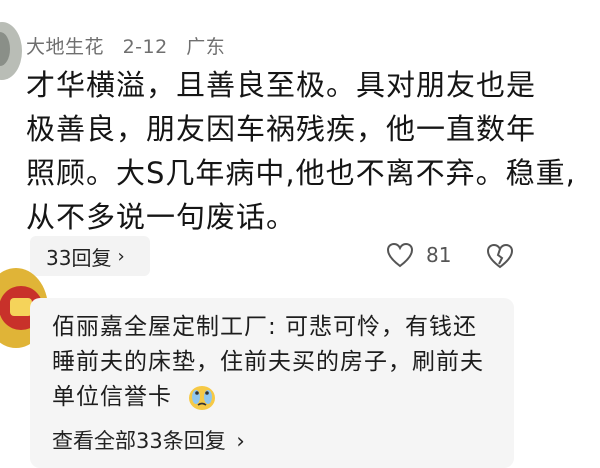 The image size is (600, 468). What do you see at coordinates (268, 362) in the screenshot?
I see `reply-line: 睡前夫的床垫，住前夫买的房子，刷前夫` at bounding box center [268, 362].